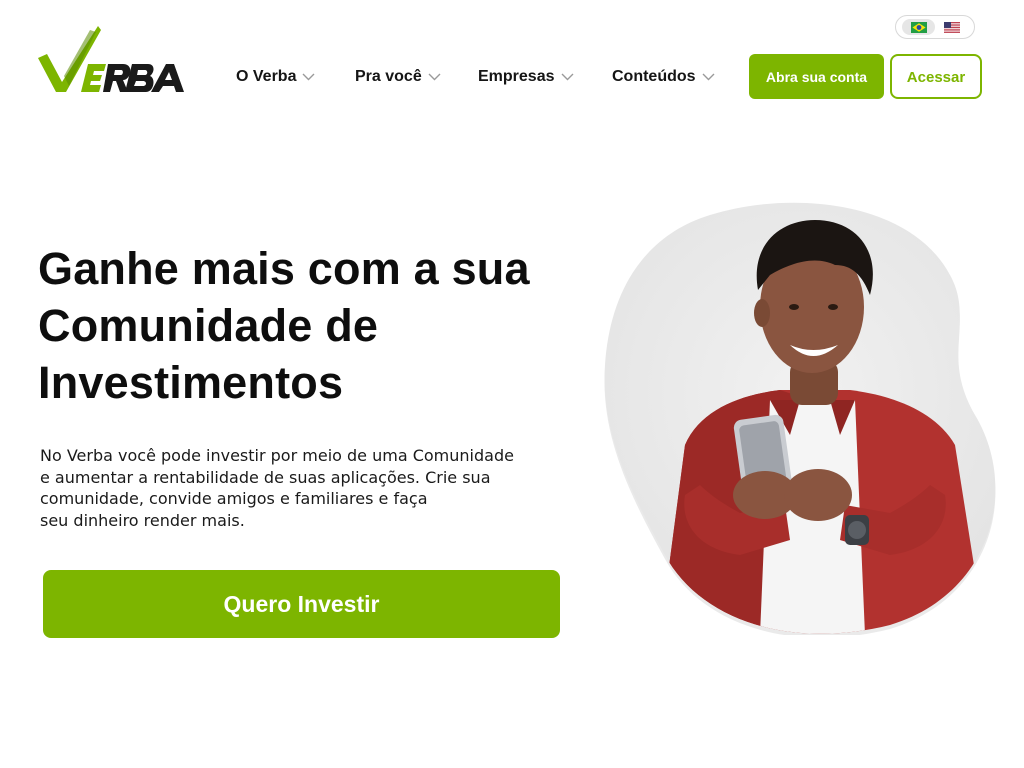  I want to click on hero-title-line: Ganhe mais com a sua, so click(284, 268).